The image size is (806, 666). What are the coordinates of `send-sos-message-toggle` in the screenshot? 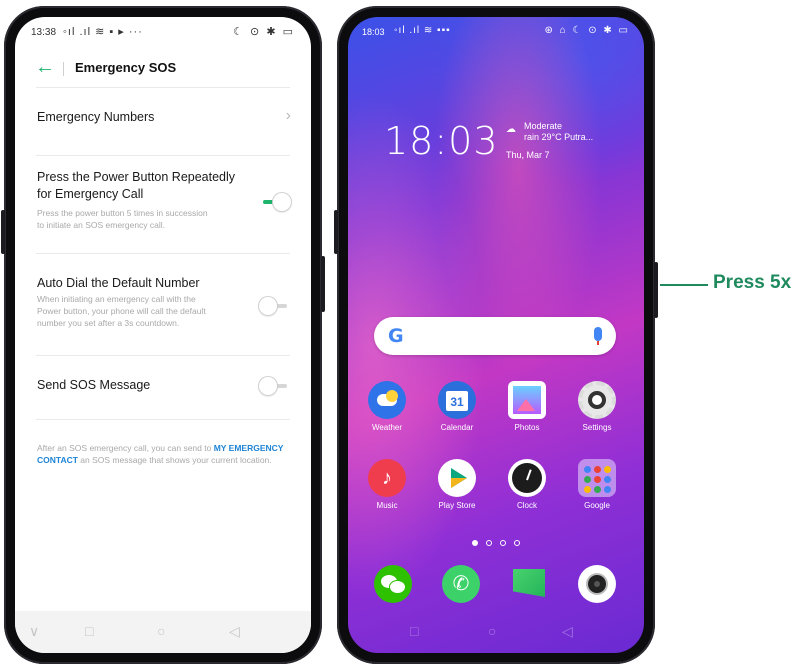 It's located at (275, 386).